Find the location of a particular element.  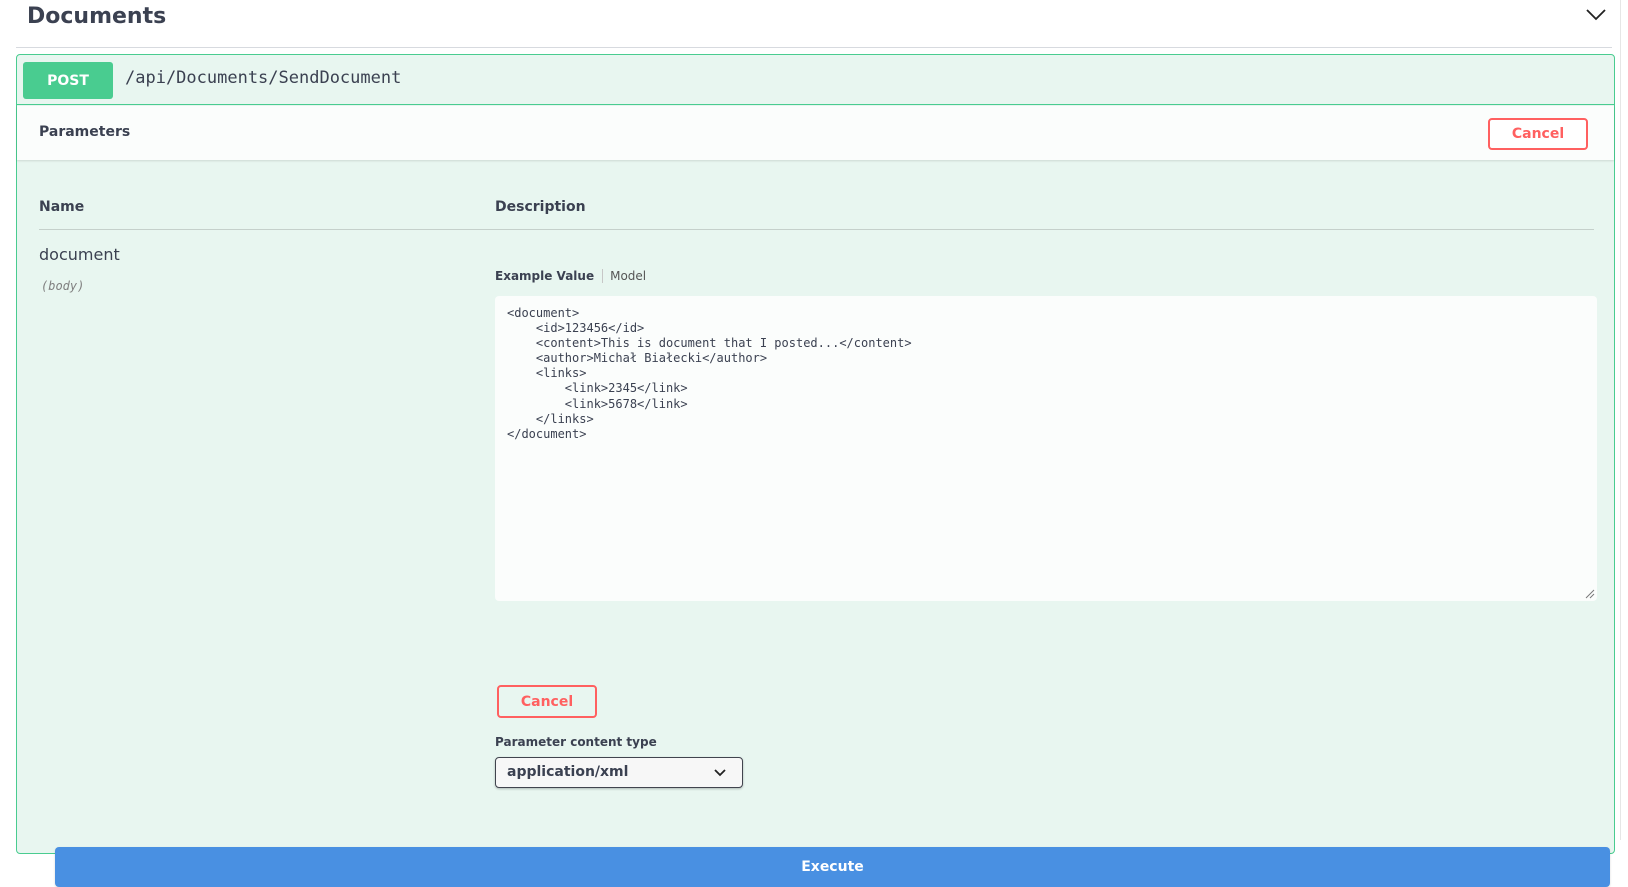

tag-header: Documents is located at coordinates (814, 24).